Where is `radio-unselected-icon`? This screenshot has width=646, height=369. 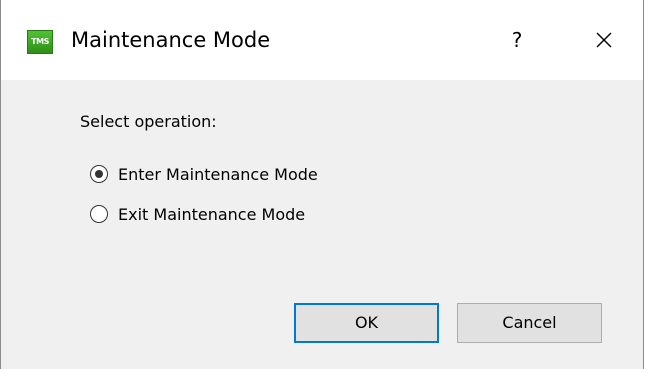 radio-unselected-icon is located at coordinates (99, 214).